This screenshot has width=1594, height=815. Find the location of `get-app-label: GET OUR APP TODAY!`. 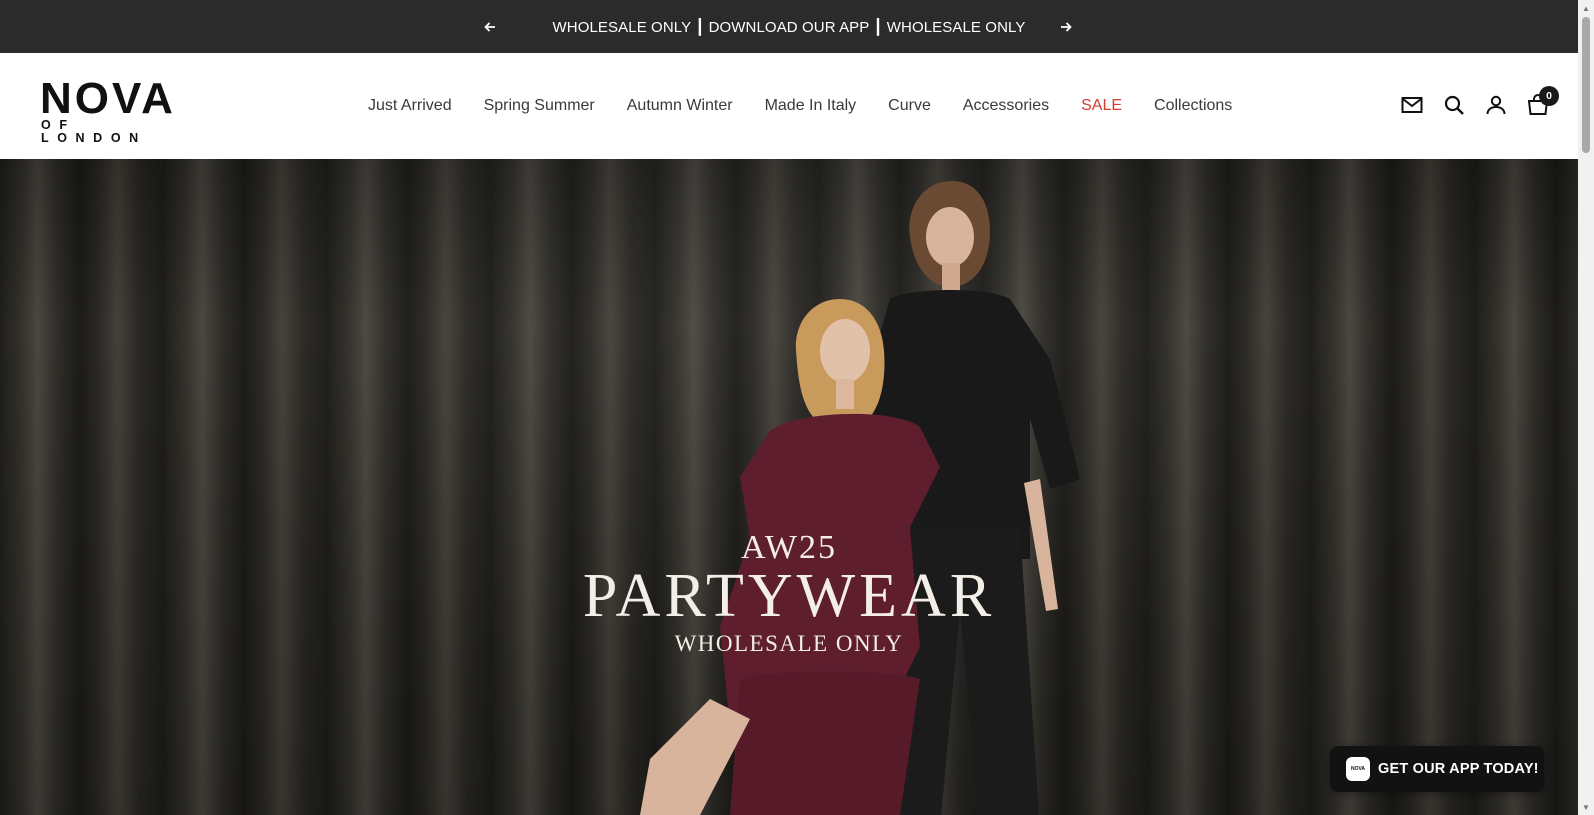

get-app-label: GET OUR APP TODAY! is located at coordinates (1458, 769).